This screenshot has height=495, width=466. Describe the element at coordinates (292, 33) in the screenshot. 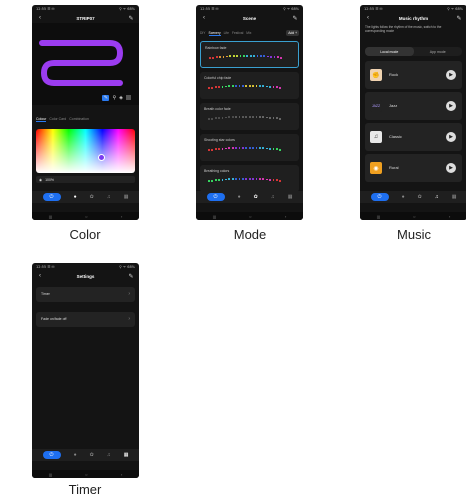

I see `add-button: Add +` at that location.